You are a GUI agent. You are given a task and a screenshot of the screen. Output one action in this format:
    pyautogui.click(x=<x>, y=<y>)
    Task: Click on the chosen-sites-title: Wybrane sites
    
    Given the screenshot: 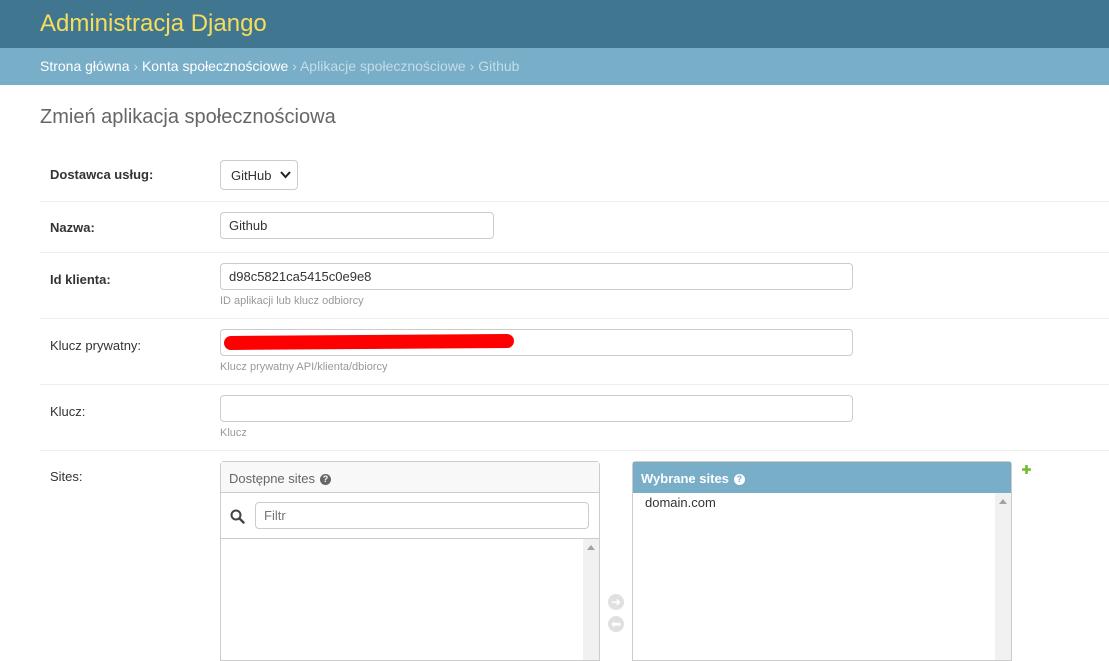 What is the action you would take?
    pyautogui.click(x=685, y=478)
    